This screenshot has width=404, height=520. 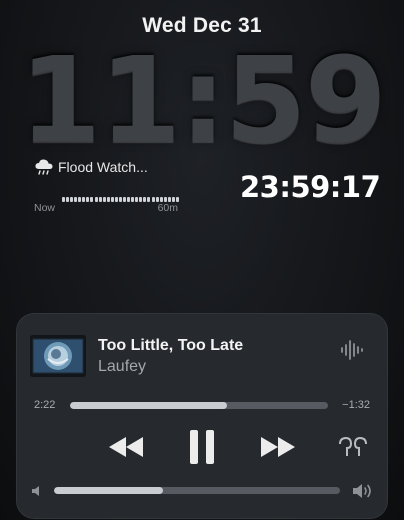 I want to click on rewind-icon, so click(x=126, y=447).